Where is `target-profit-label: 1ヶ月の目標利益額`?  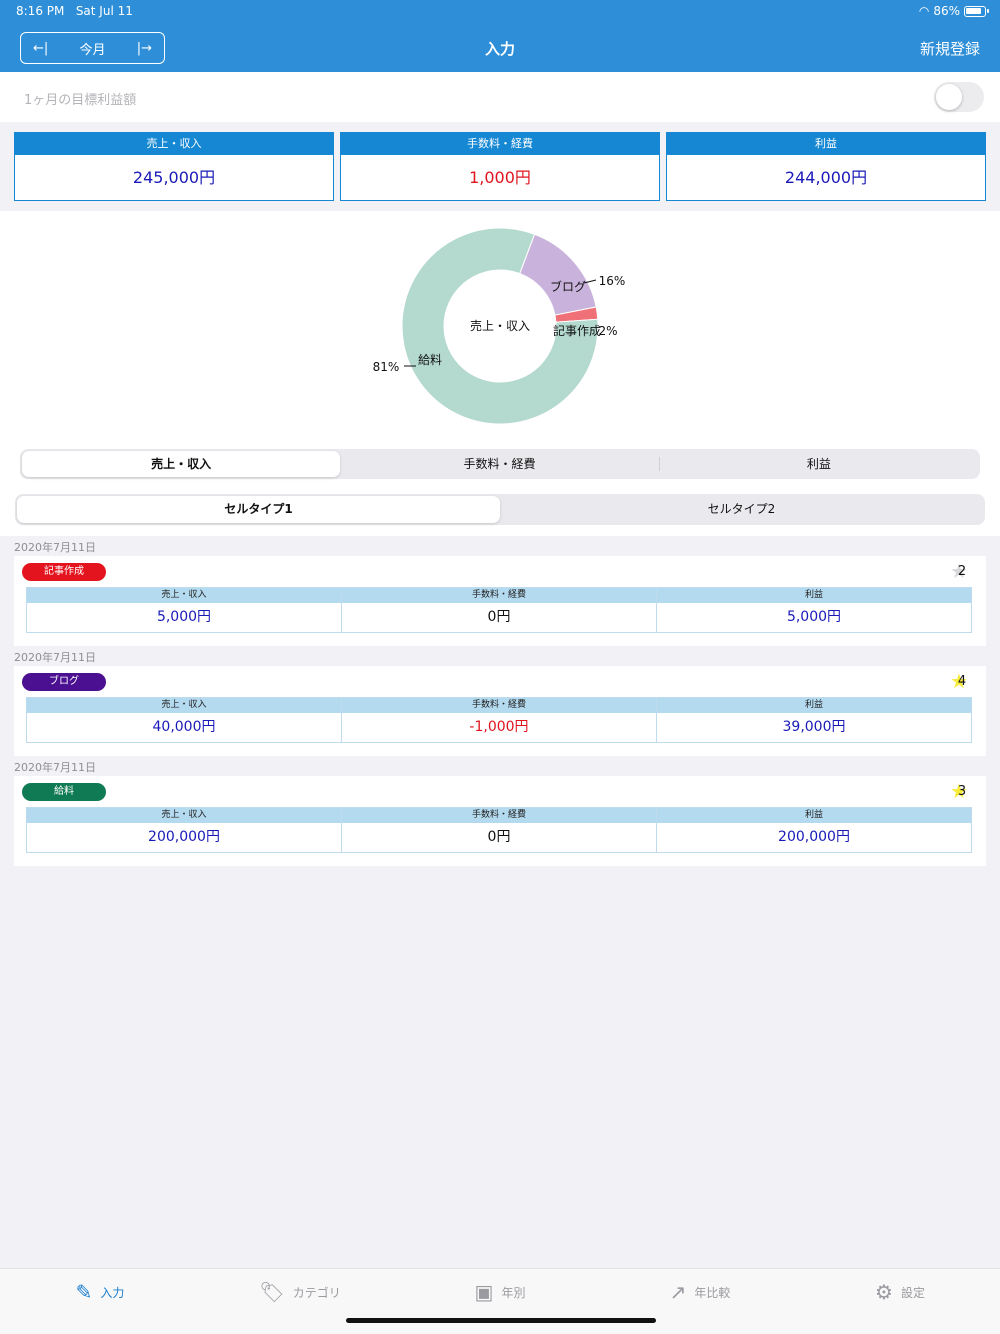
target-profit-label: 1ヶ月の目標利益額 is located at coordinates (80, 100).